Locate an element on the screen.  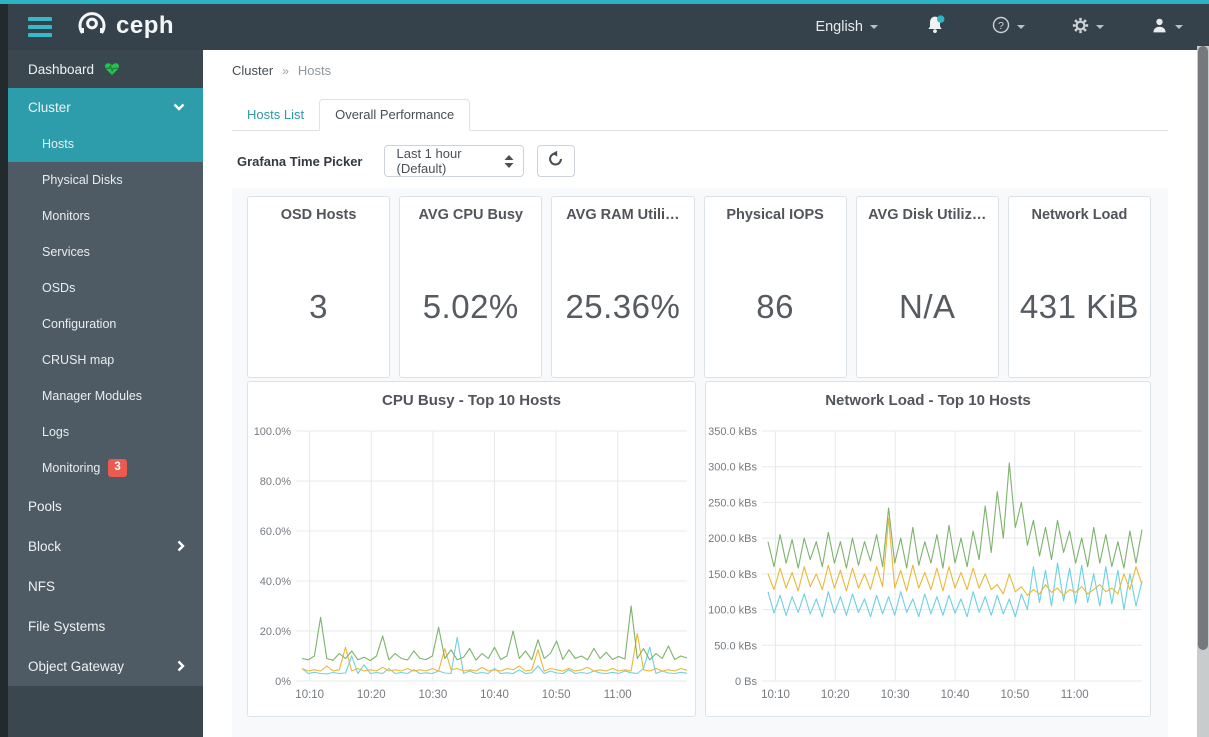
help-icon: ? is located at coordinates (1001, 27).